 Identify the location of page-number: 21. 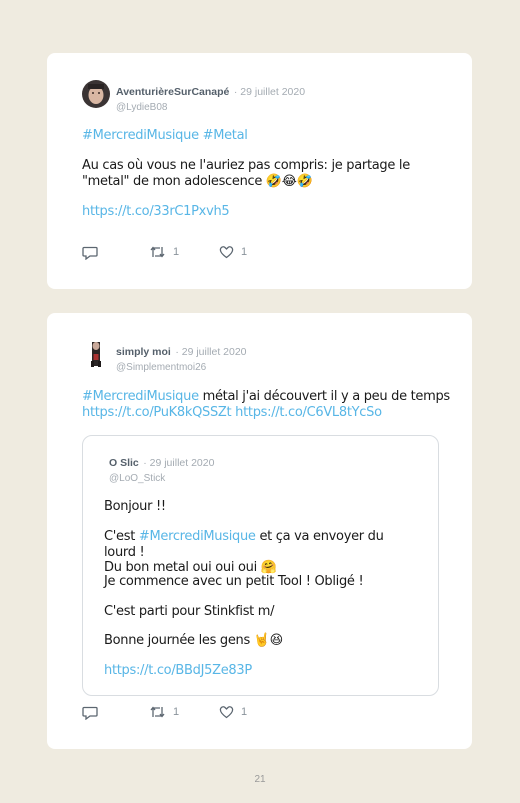
(260, 779).